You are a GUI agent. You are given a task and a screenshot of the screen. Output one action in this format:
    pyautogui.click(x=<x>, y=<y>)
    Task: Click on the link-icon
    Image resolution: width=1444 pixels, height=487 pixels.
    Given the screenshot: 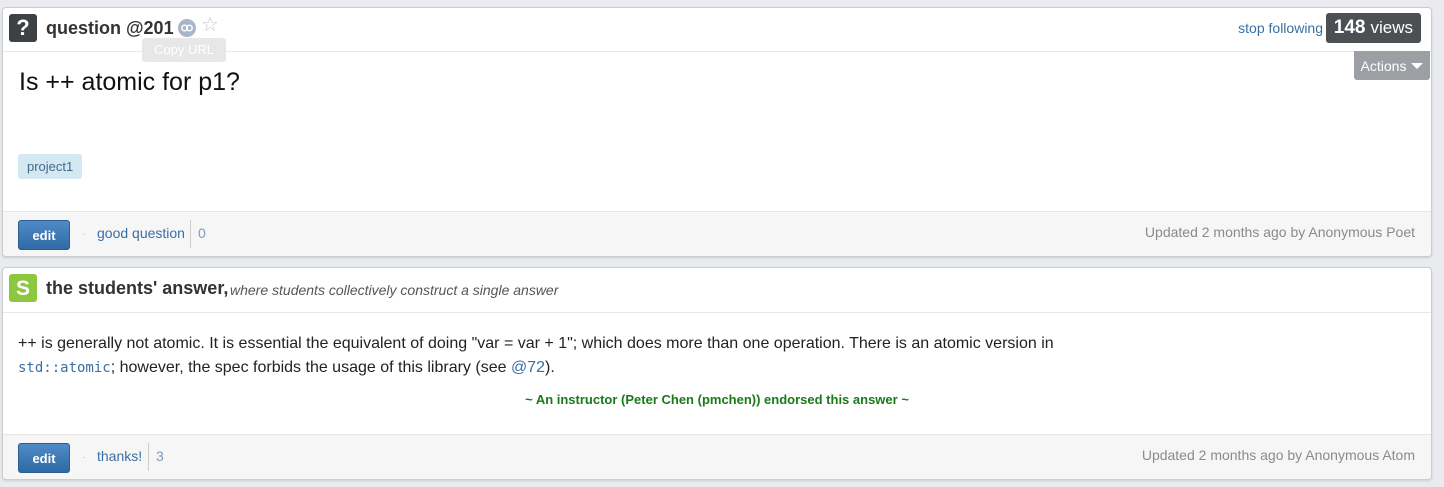 What is the action you would take?
    pyautogui.click(x=187, y=28)
    